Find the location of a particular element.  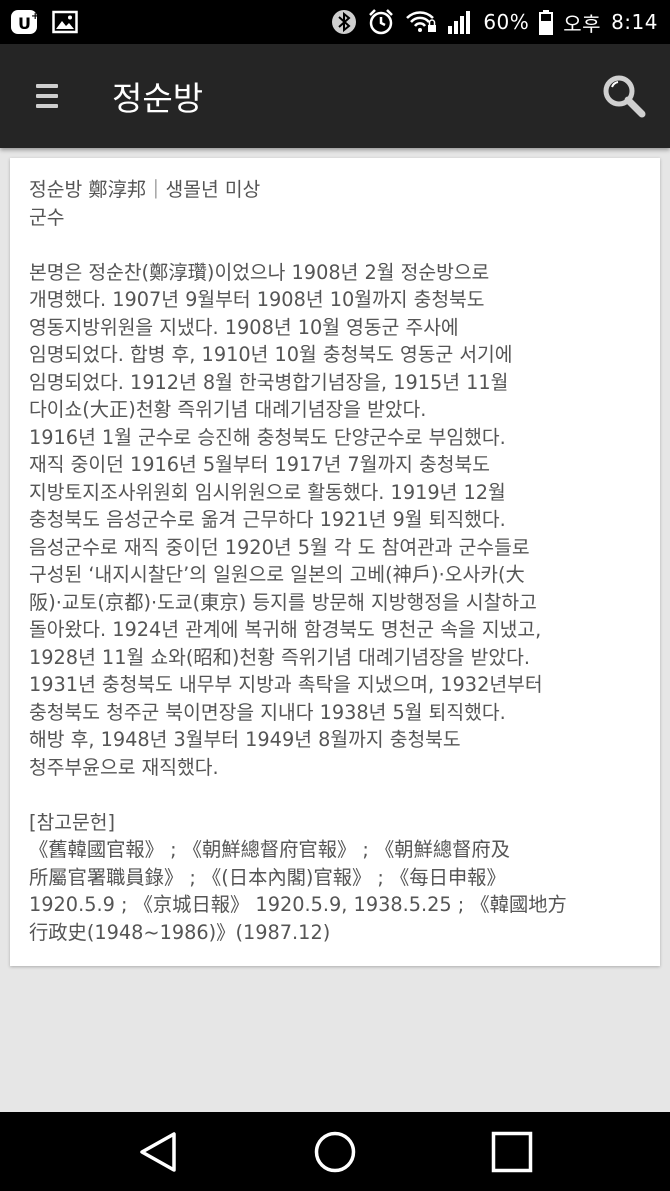

u-plus-icon: U + is located at coordinates (26, 22).